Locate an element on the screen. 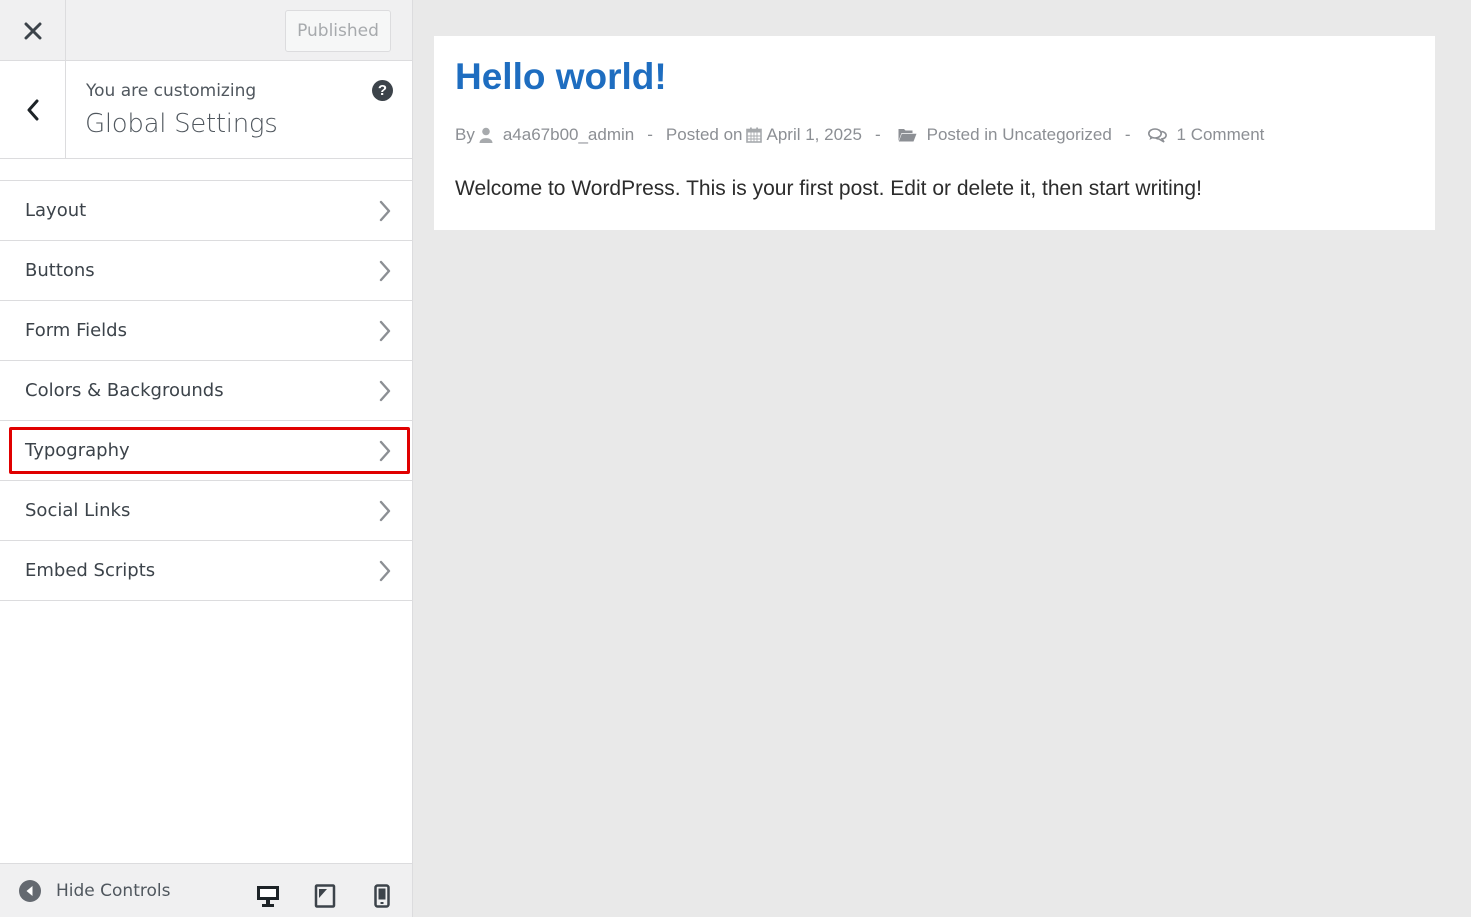  help-button: ? is located at coordinates (382, 90).